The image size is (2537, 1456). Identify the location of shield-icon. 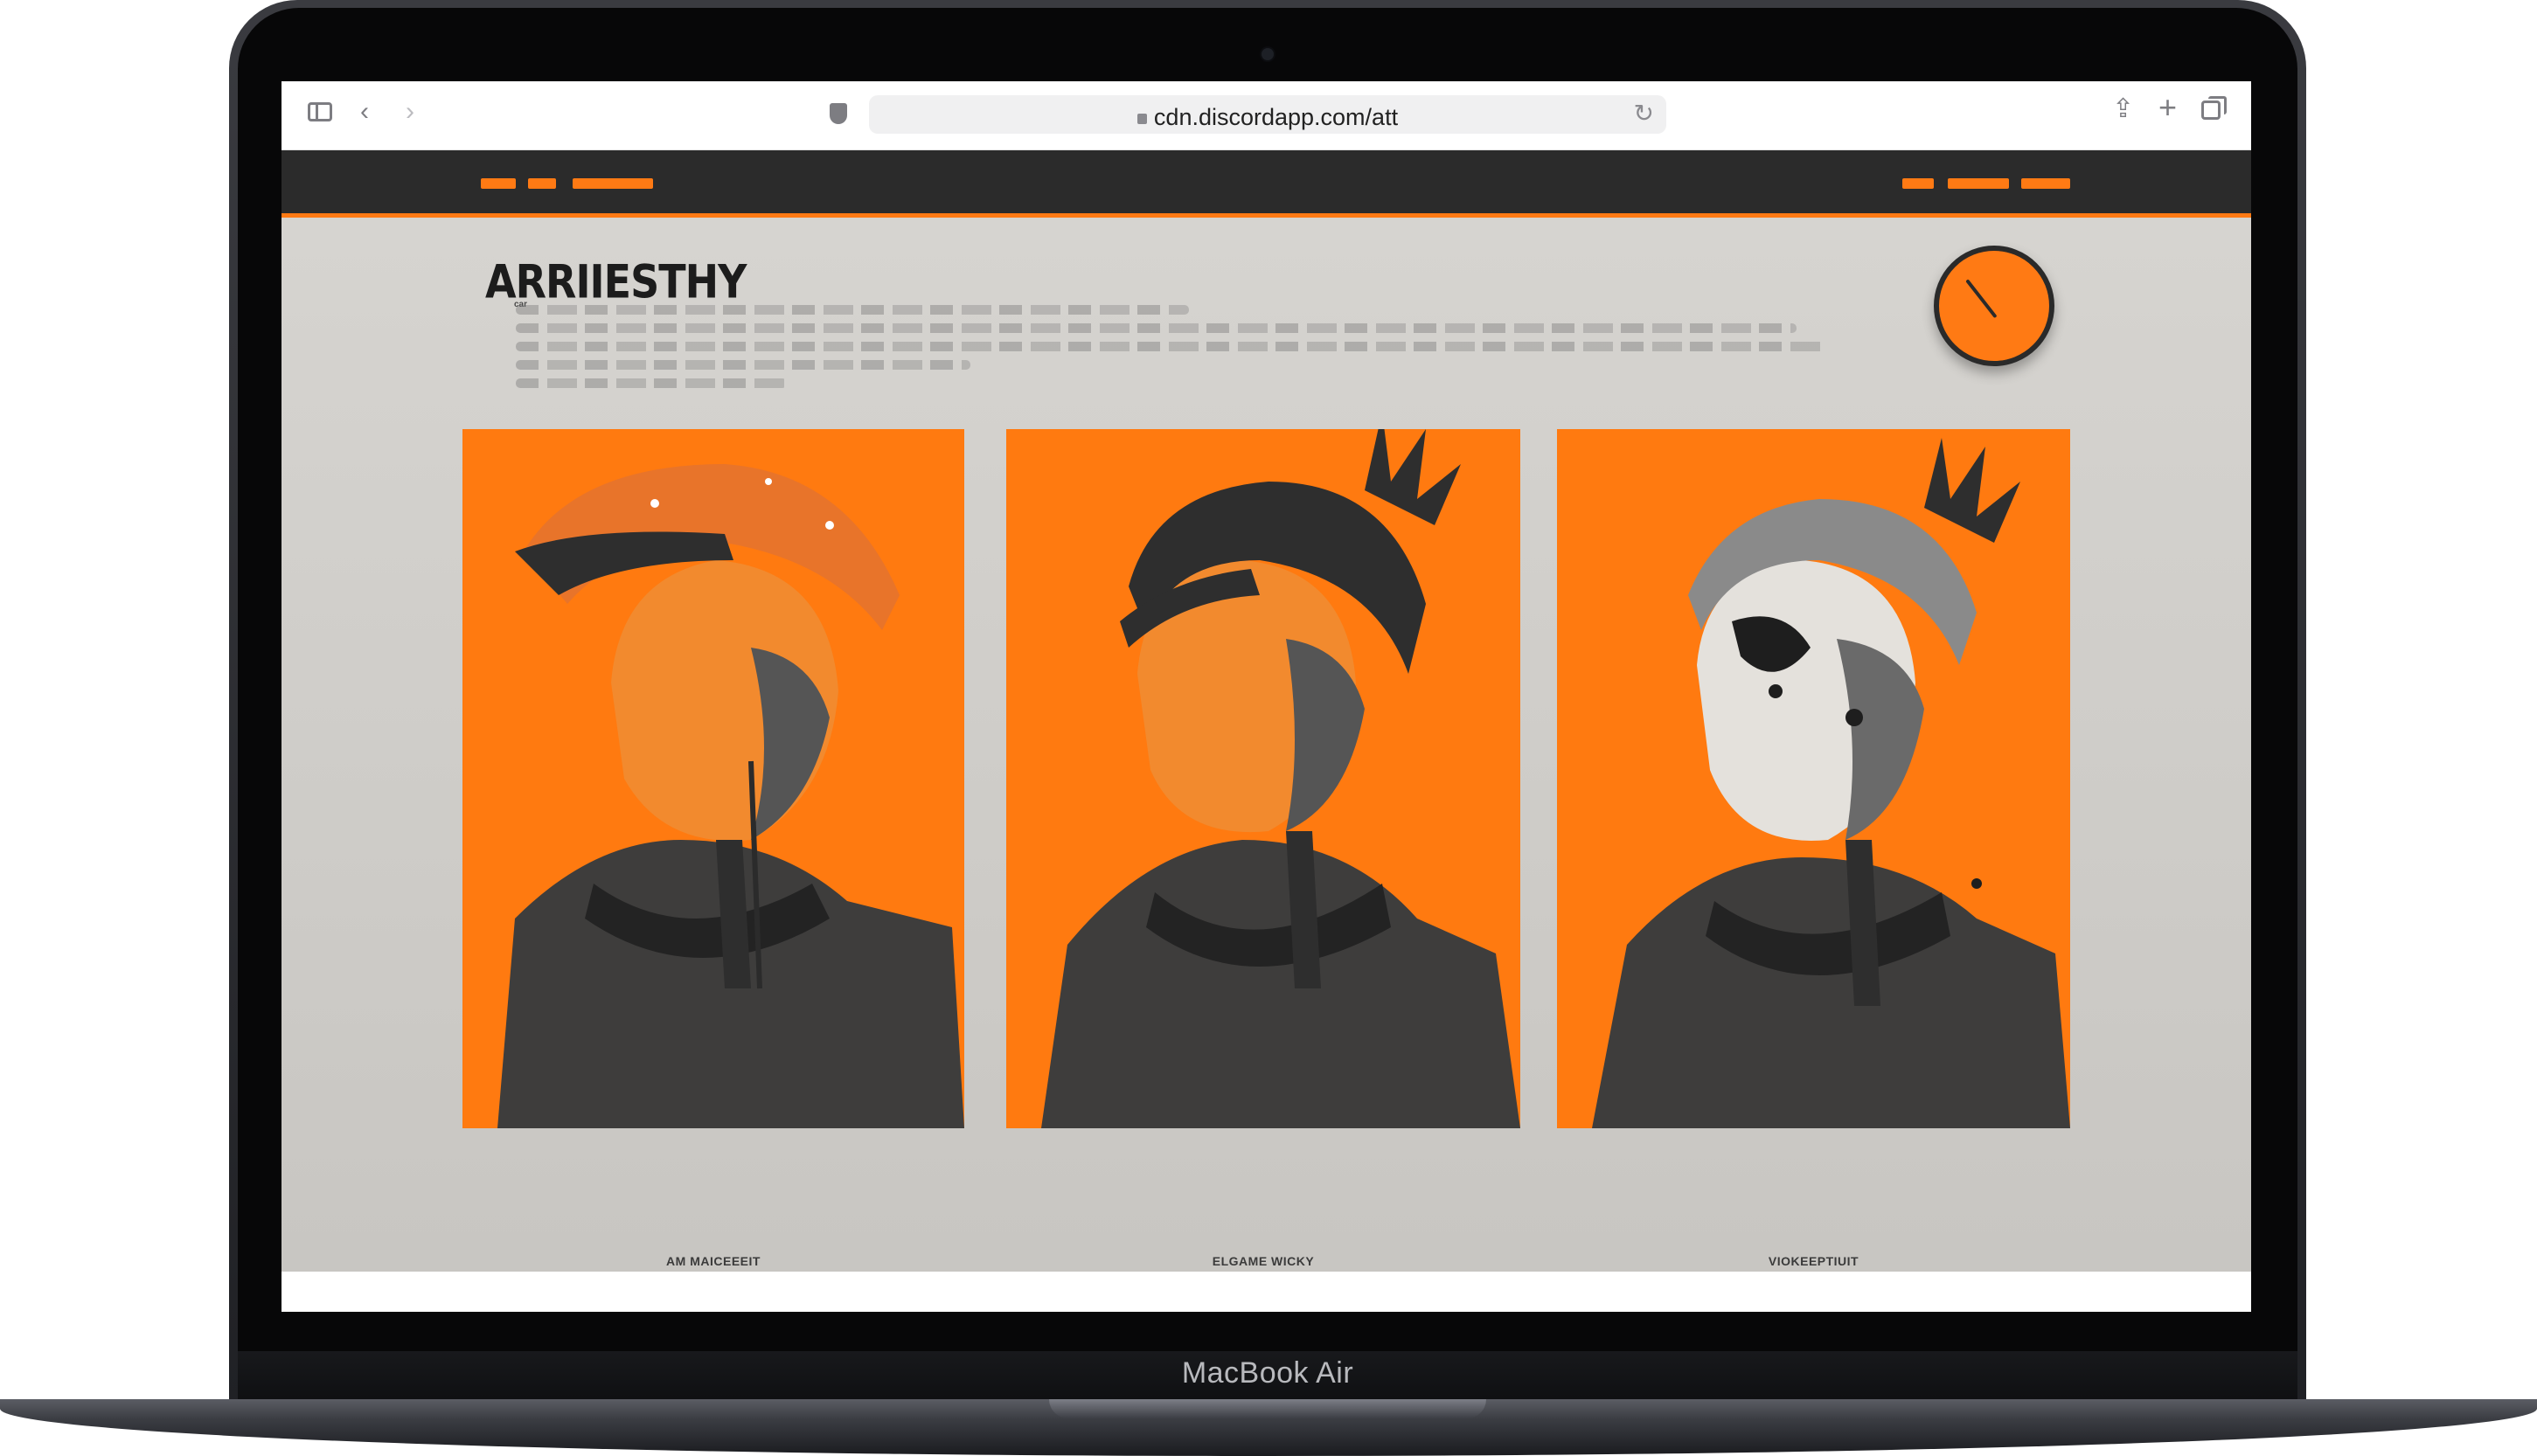
(839, 113).